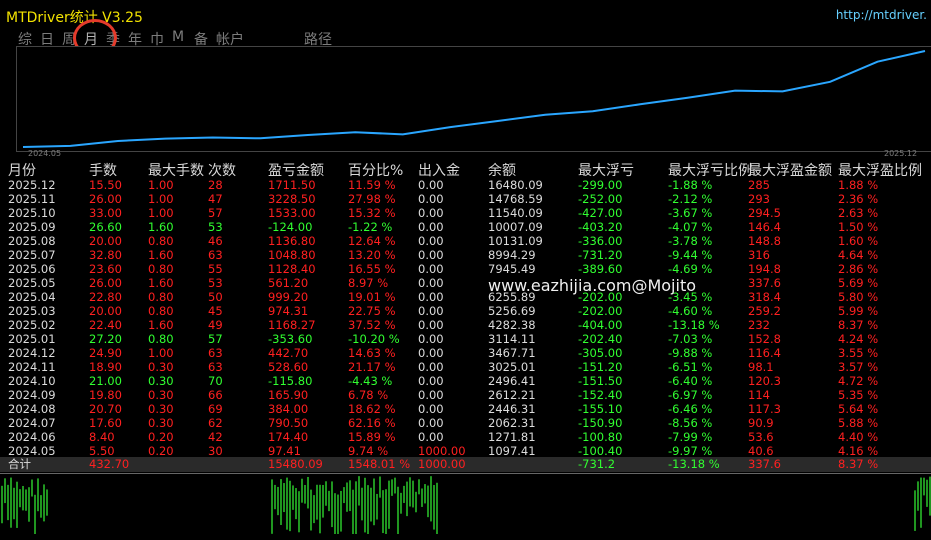  What do you see at coordinates (292, 325) in the screenshot?
I see `cell-profit: 1168.27` at bounding box center [292, 325].